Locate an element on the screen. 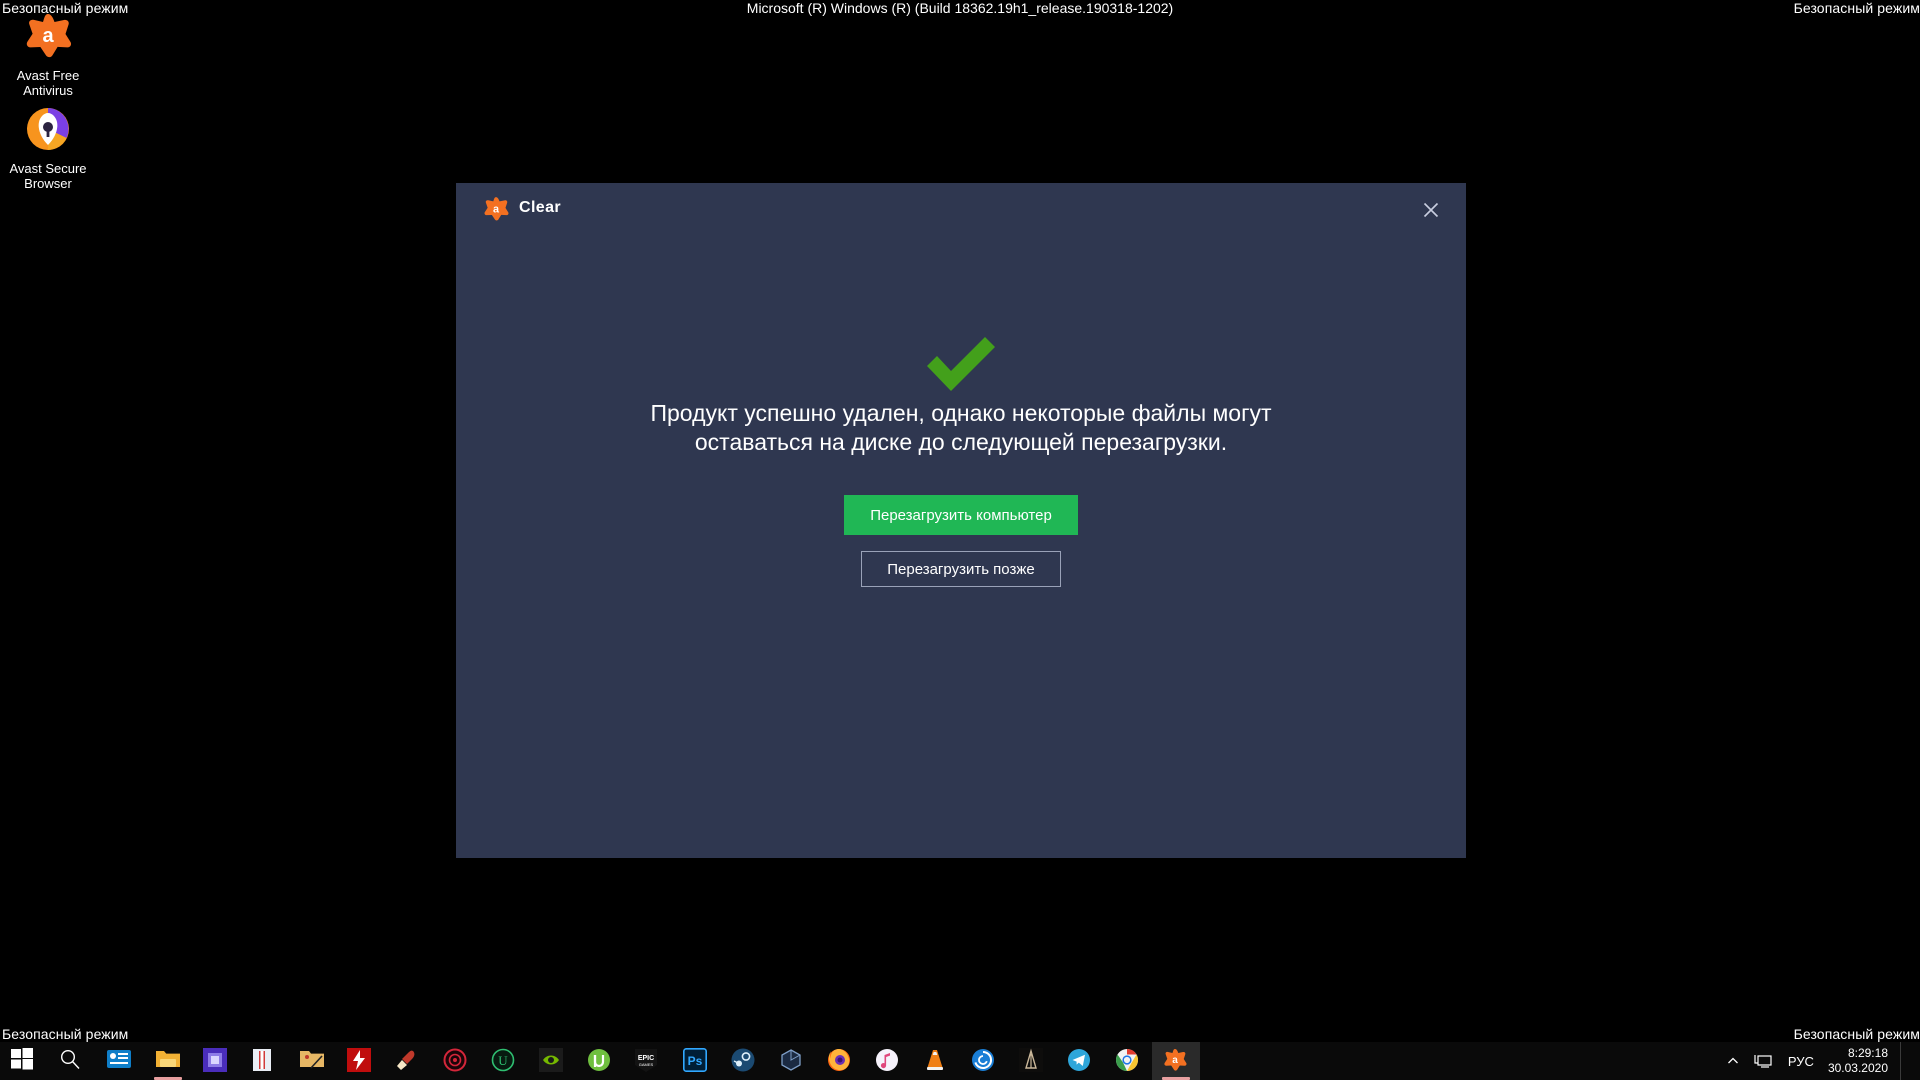  clock-time: 8:29:18 is located at coordinates (1867, 1053).